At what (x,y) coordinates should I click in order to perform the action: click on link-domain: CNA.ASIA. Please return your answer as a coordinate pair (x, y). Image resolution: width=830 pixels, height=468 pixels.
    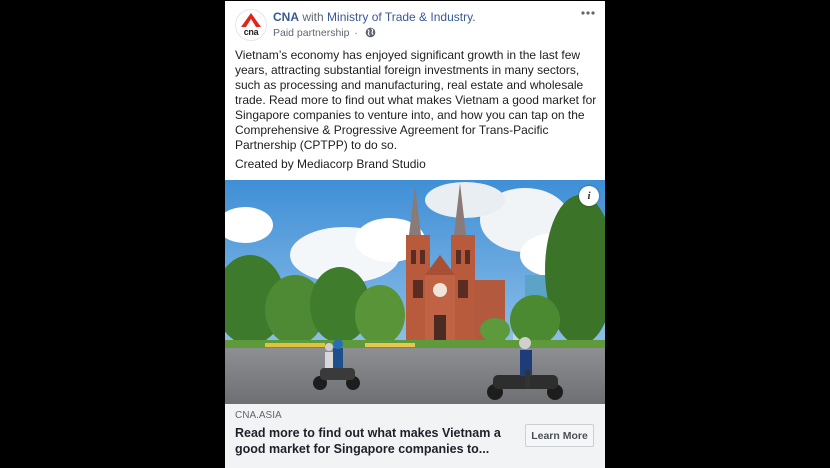
    Looking at the image, I should click on (258, 415).